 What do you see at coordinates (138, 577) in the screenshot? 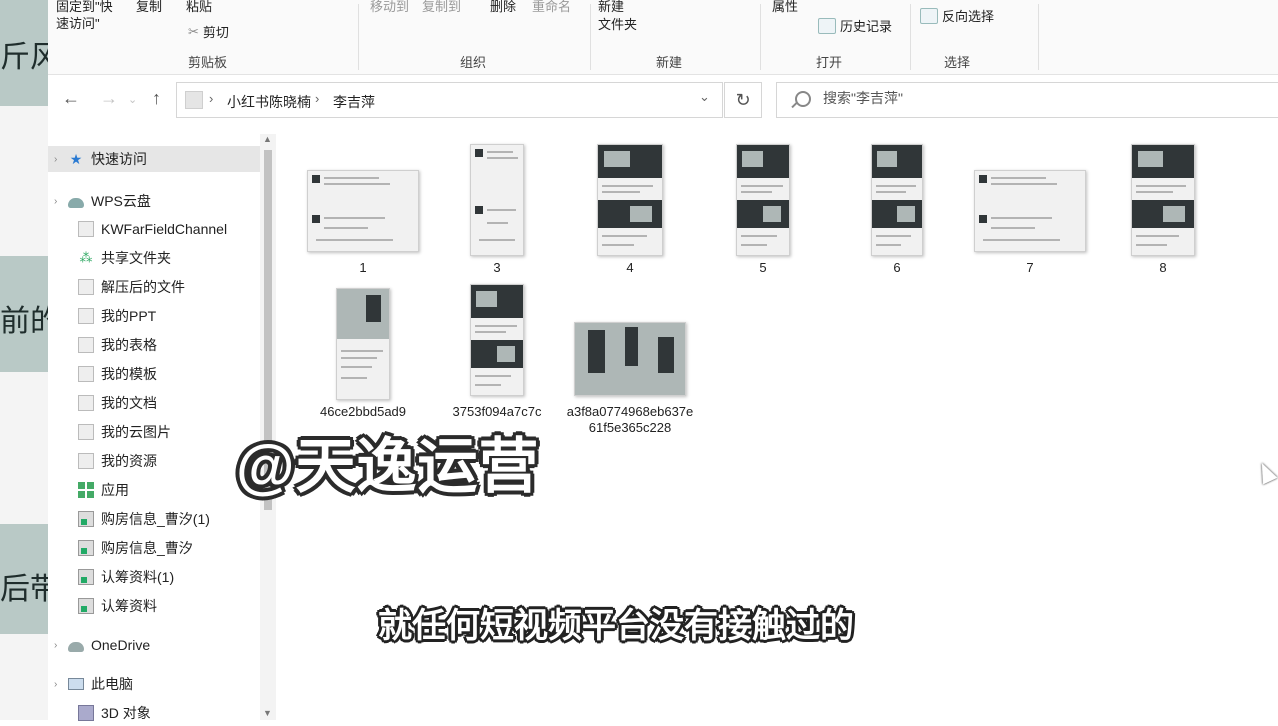
I see `nav-item-label: 认筹资料(1)` at bounding box center [138, 577].